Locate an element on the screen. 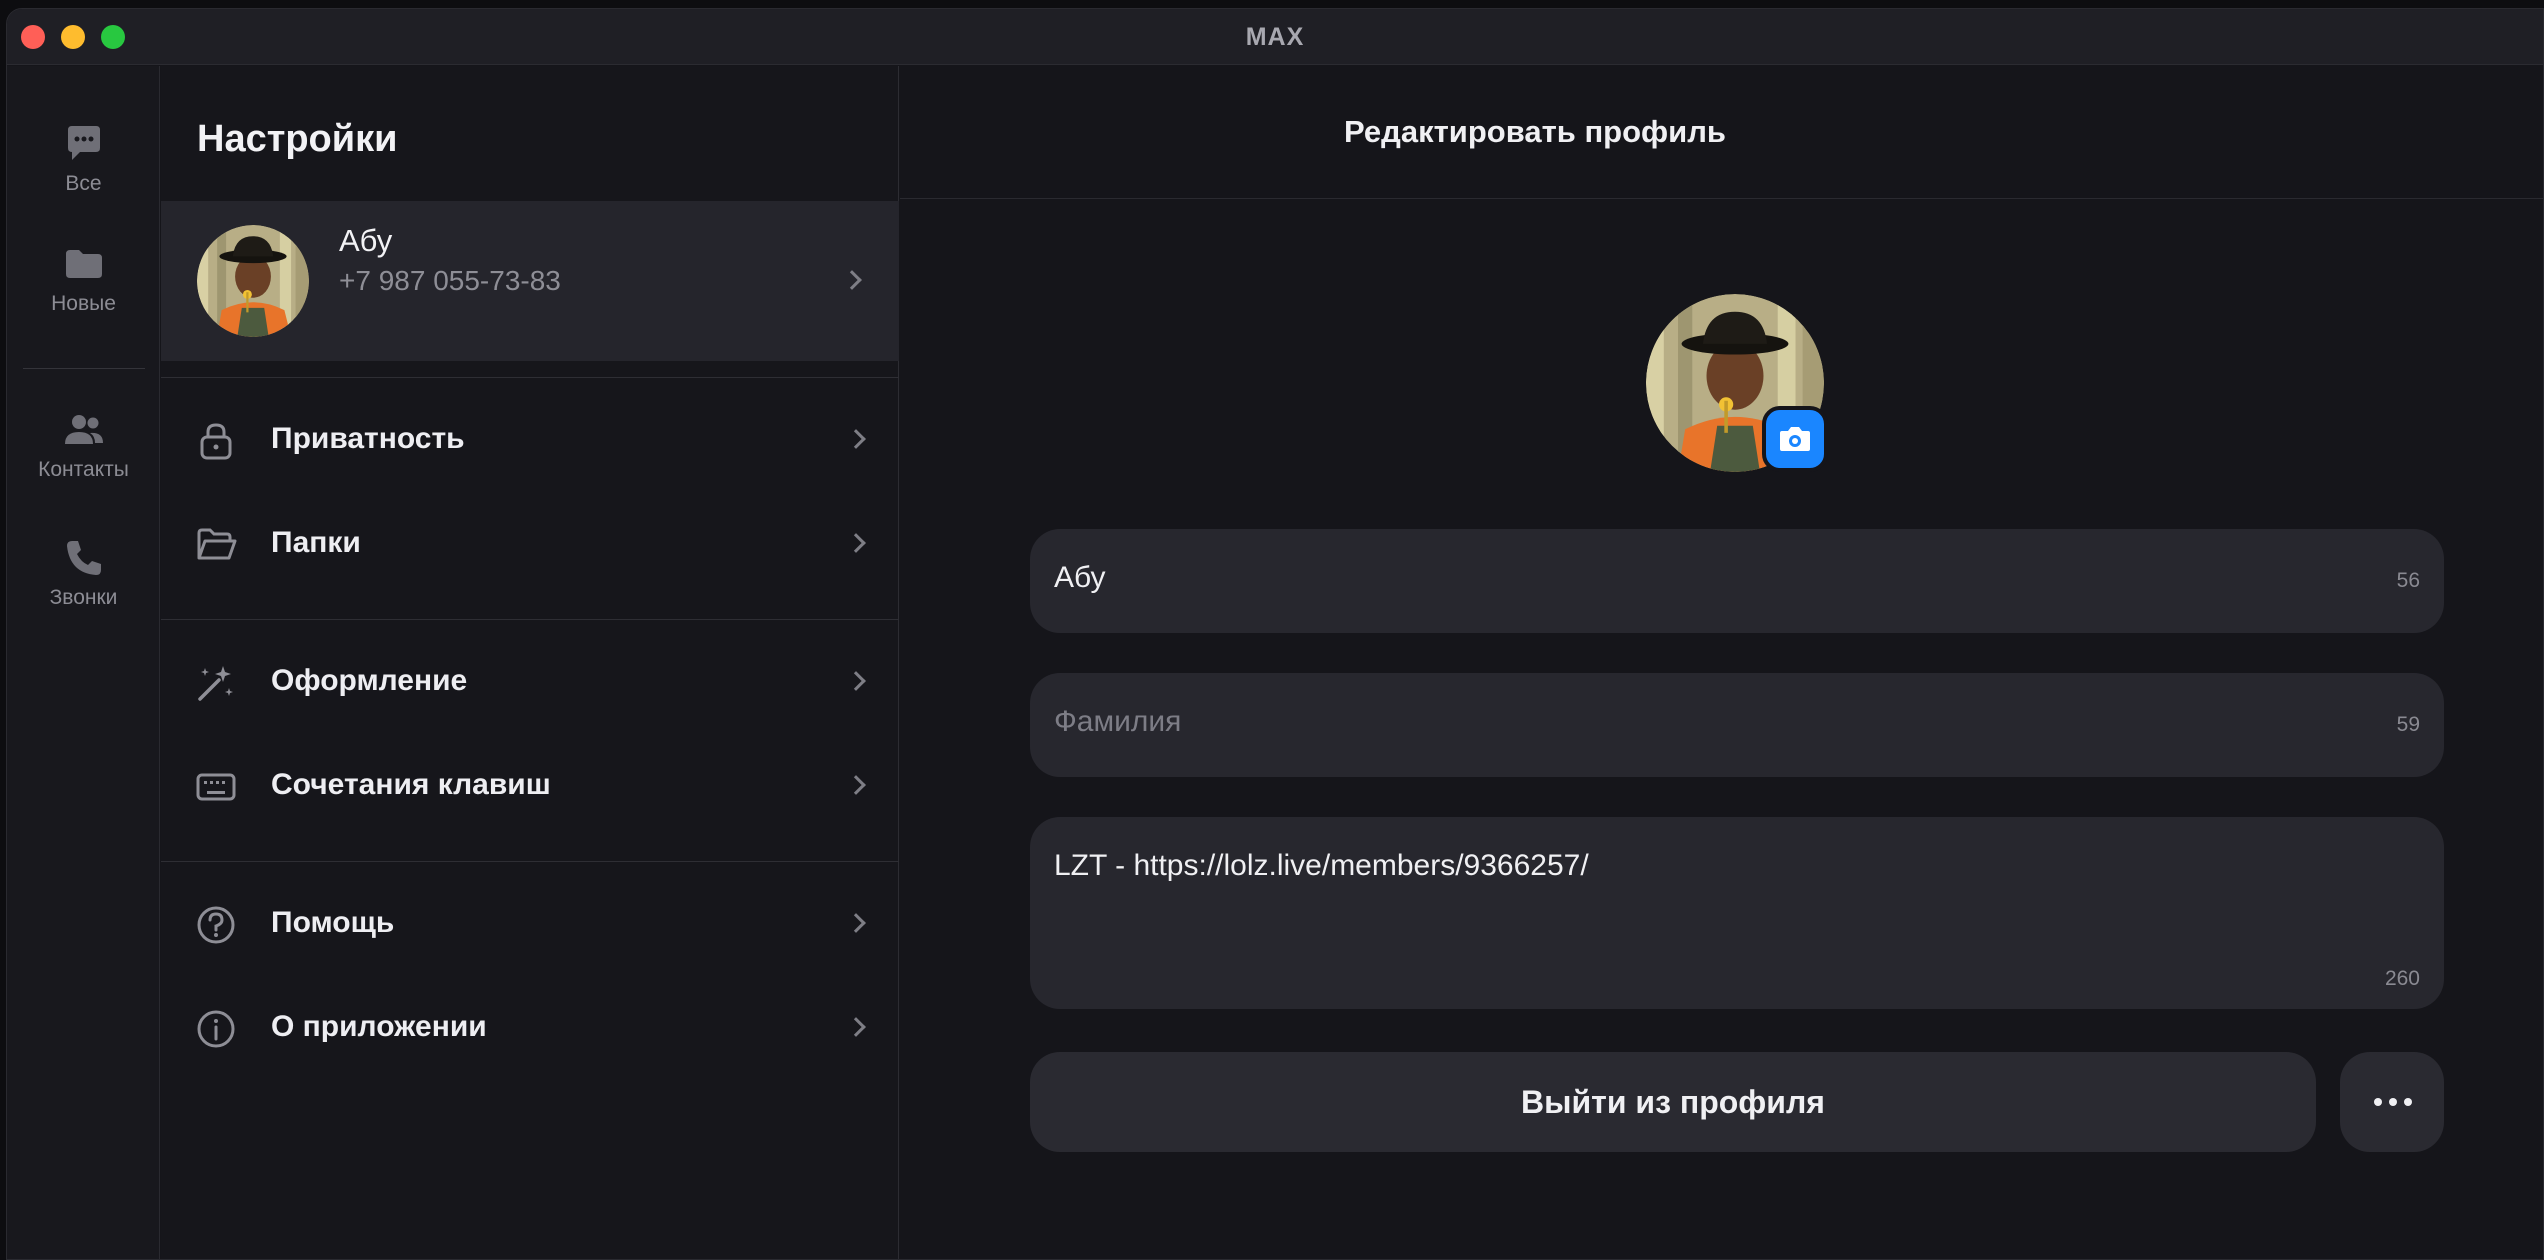  profile-card: Абу +7 987 055-73-83 is located at coordinates (530, 281).